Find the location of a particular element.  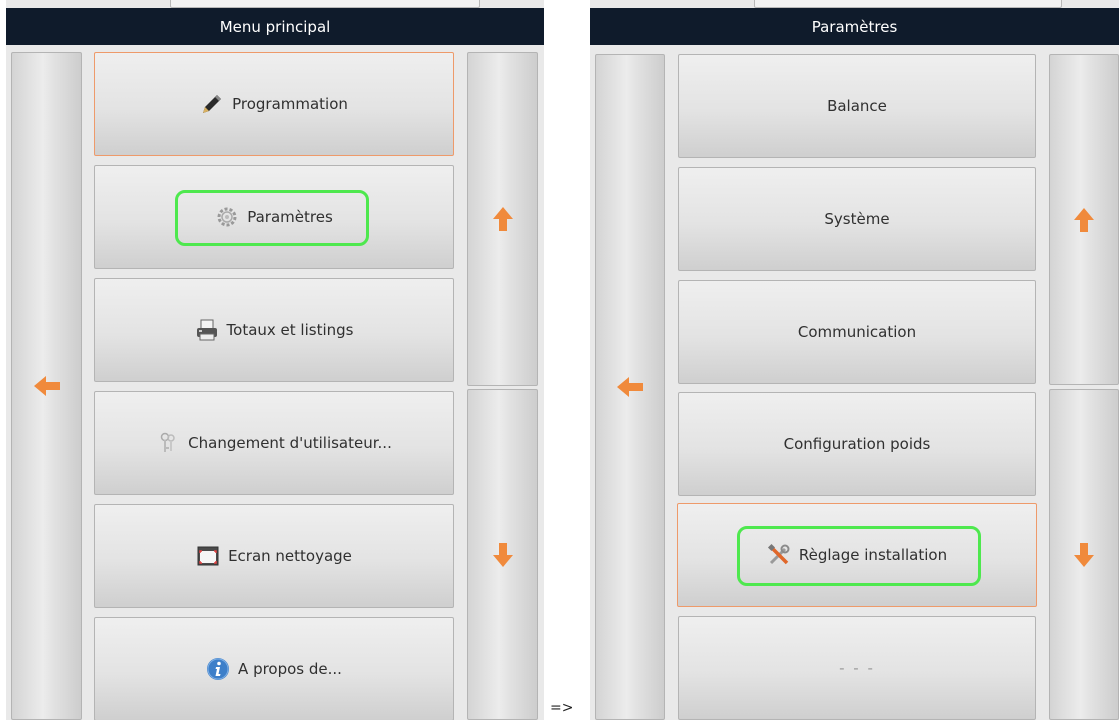

menu-item-label: Communication is located at coordinates (857, 332).